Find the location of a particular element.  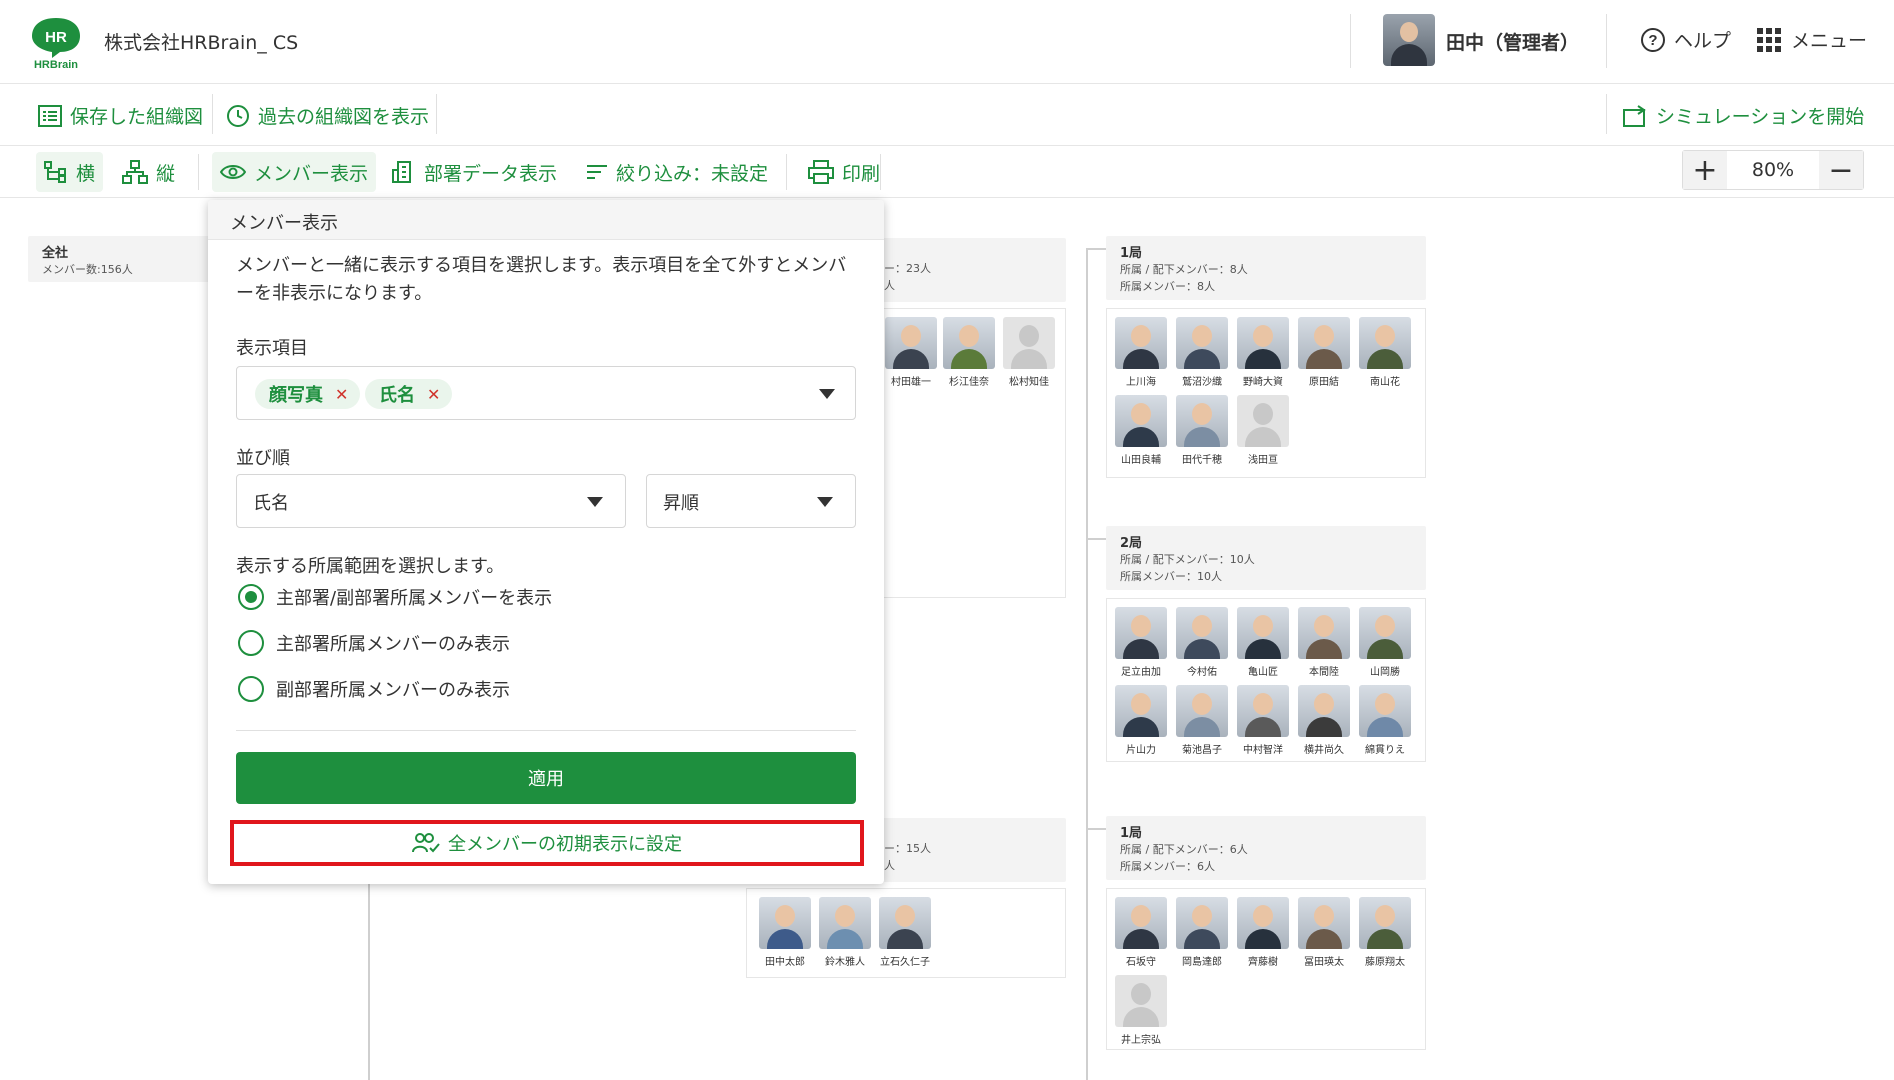

member-card: 本間陸 is located at coordinates (1324, 642).